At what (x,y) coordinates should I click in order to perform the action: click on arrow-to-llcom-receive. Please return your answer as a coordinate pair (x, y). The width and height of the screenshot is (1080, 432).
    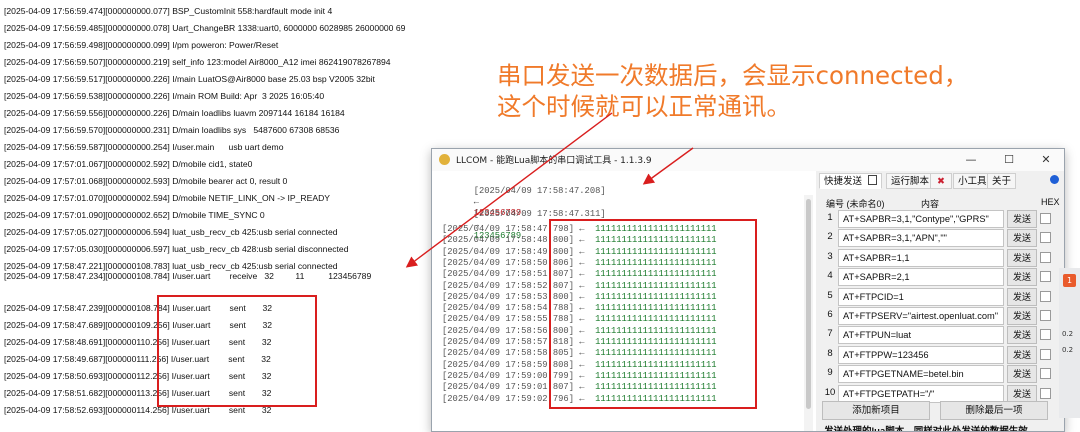
    Looking at the image, I should click on (668, 166).